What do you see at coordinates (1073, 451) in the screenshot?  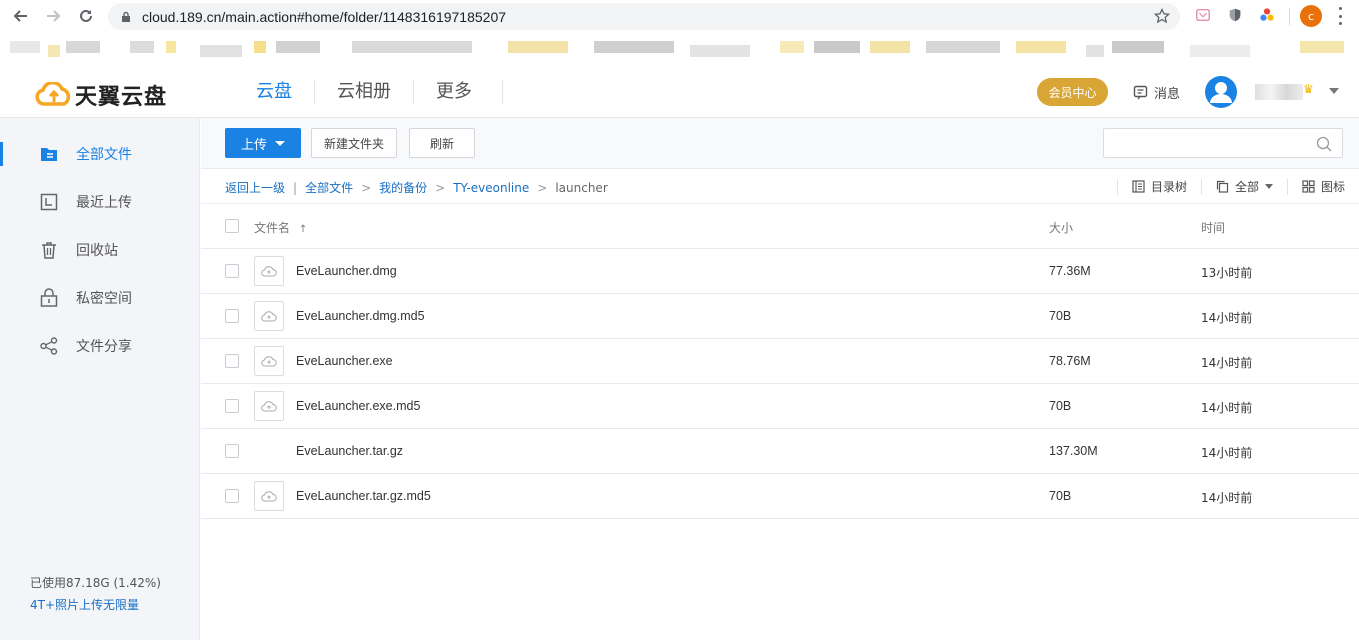 I see `file-size: 137.30M` at bounding box center [1073, 451].